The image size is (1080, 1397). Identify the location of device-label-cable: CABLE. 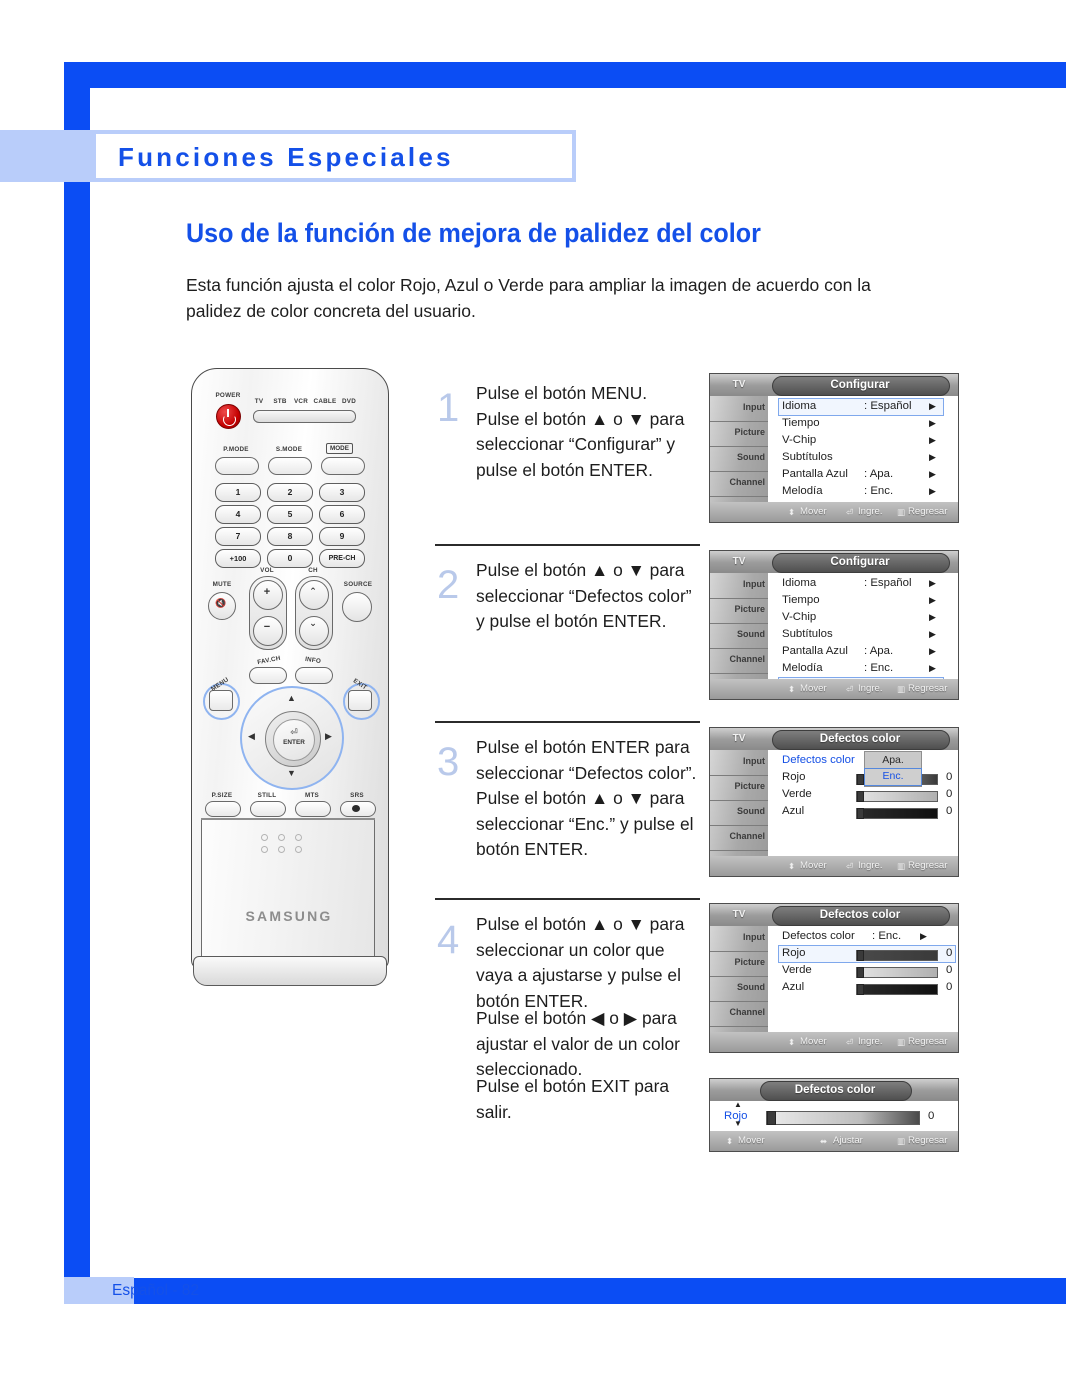
(325, 401).